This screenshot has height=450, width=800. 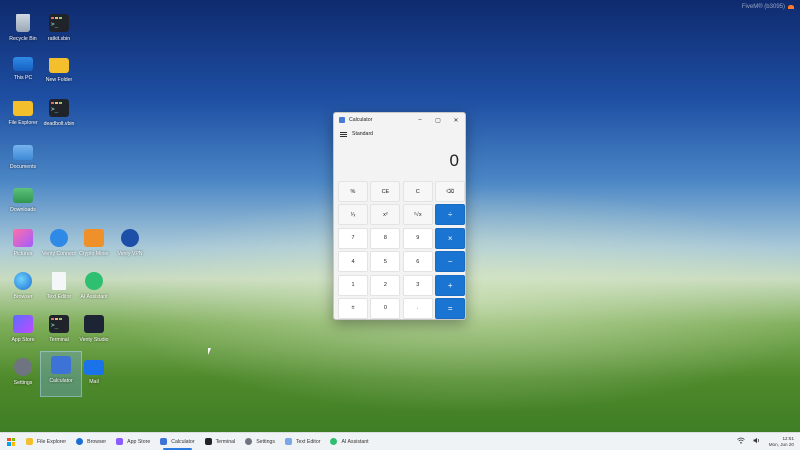 I want to click on recycle-bin-icon, so click(x=23, y=23).